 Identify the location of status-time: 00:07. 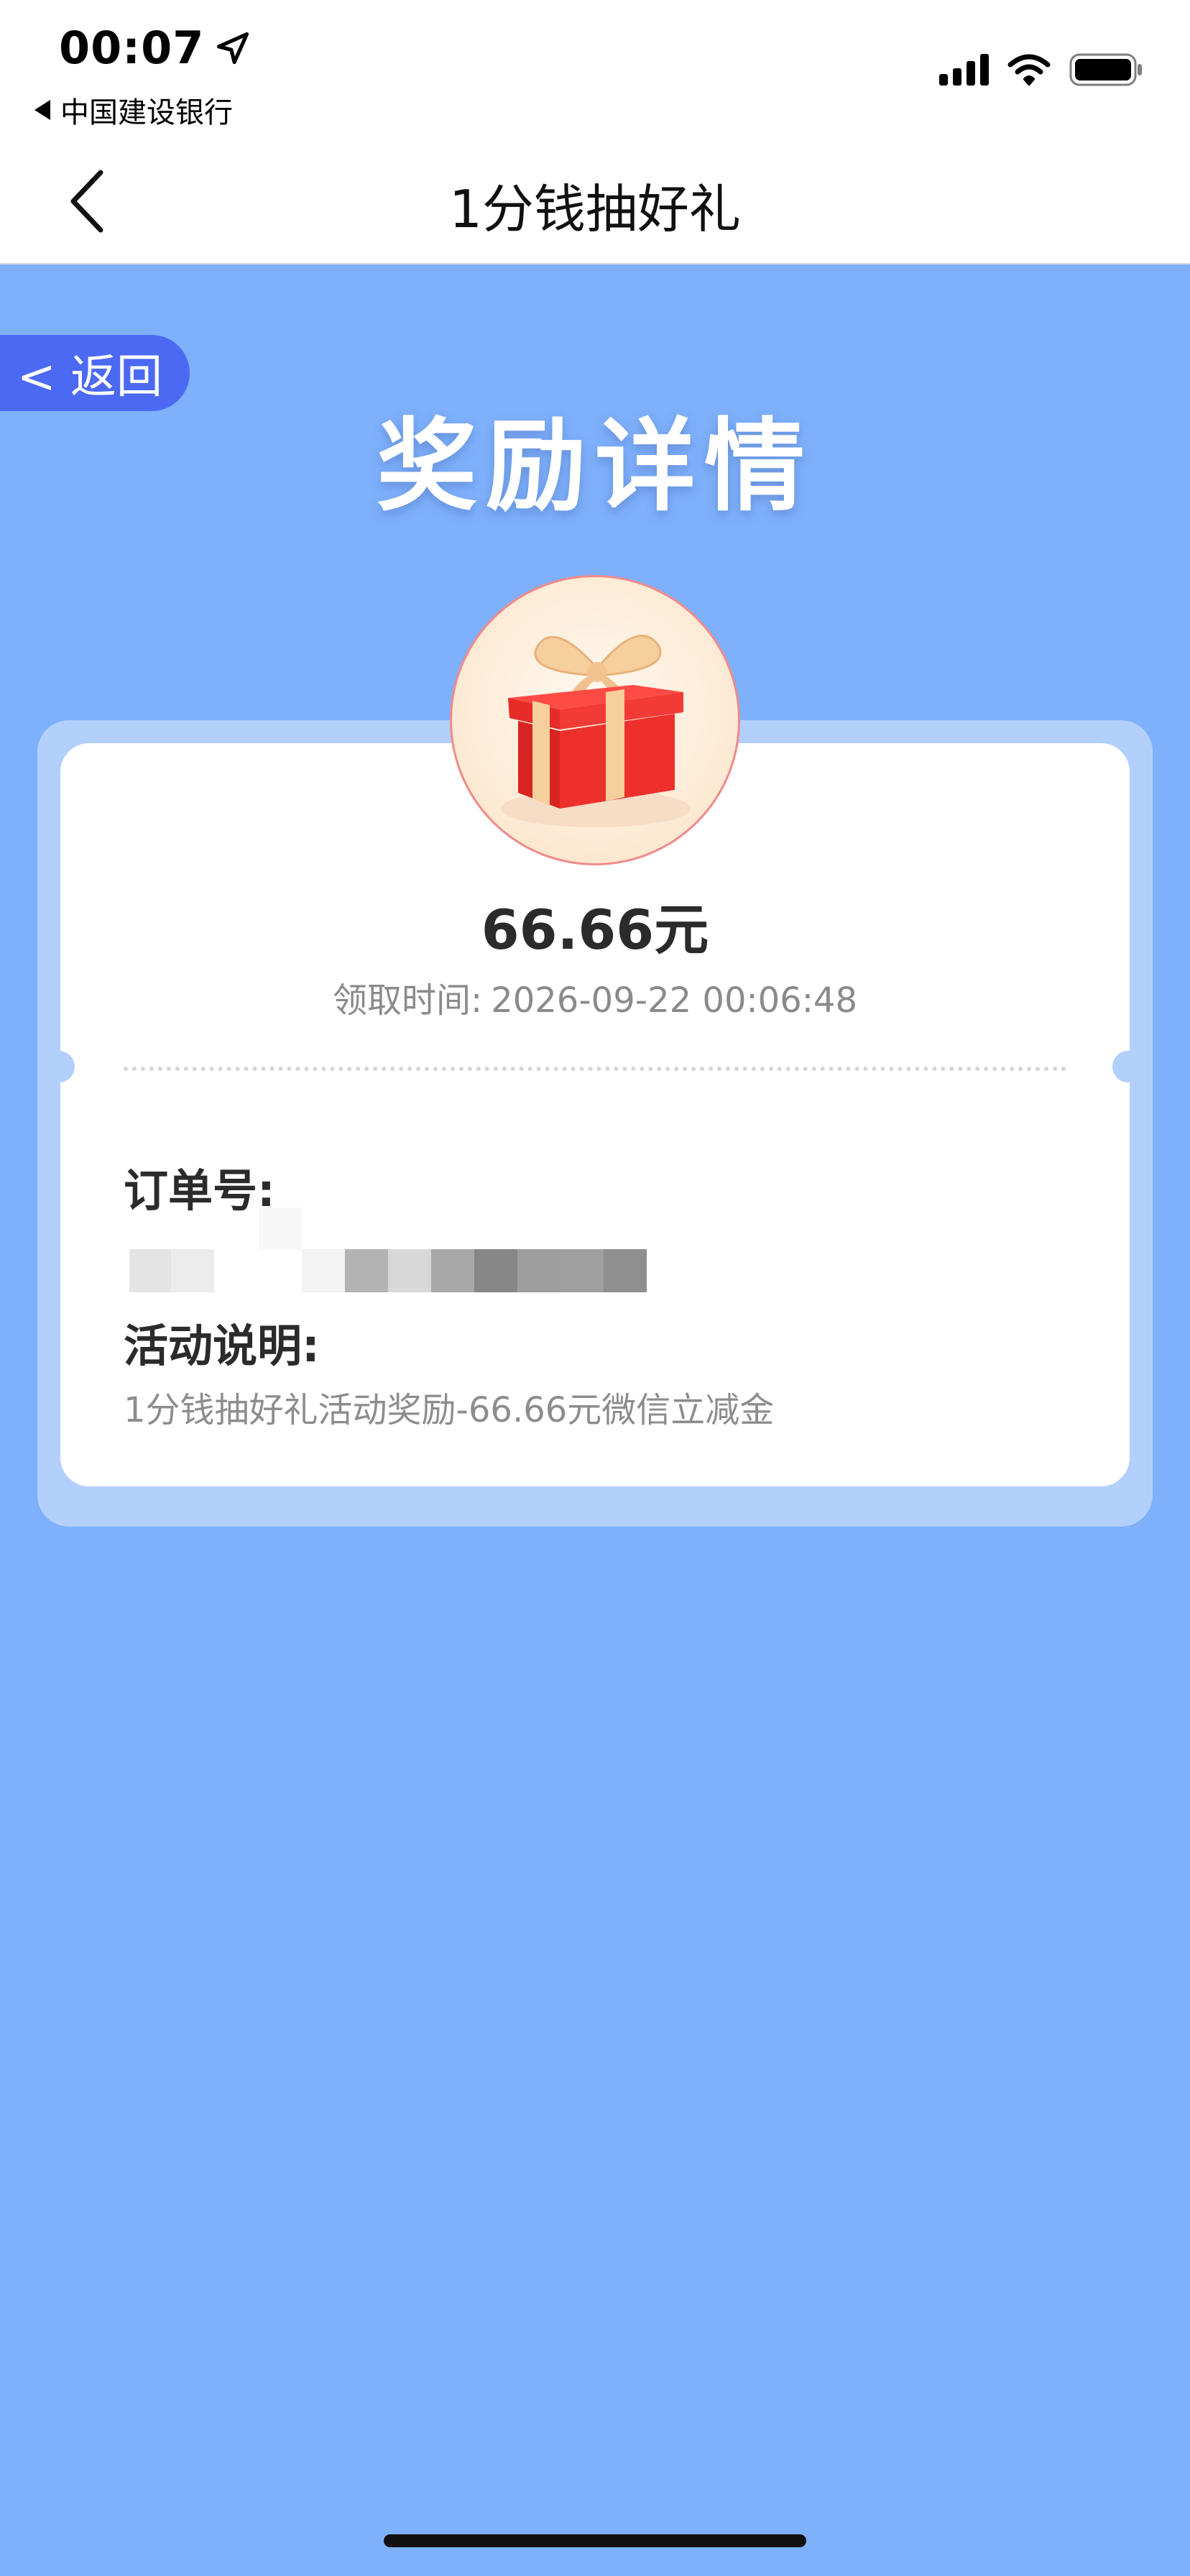
(155, 48).